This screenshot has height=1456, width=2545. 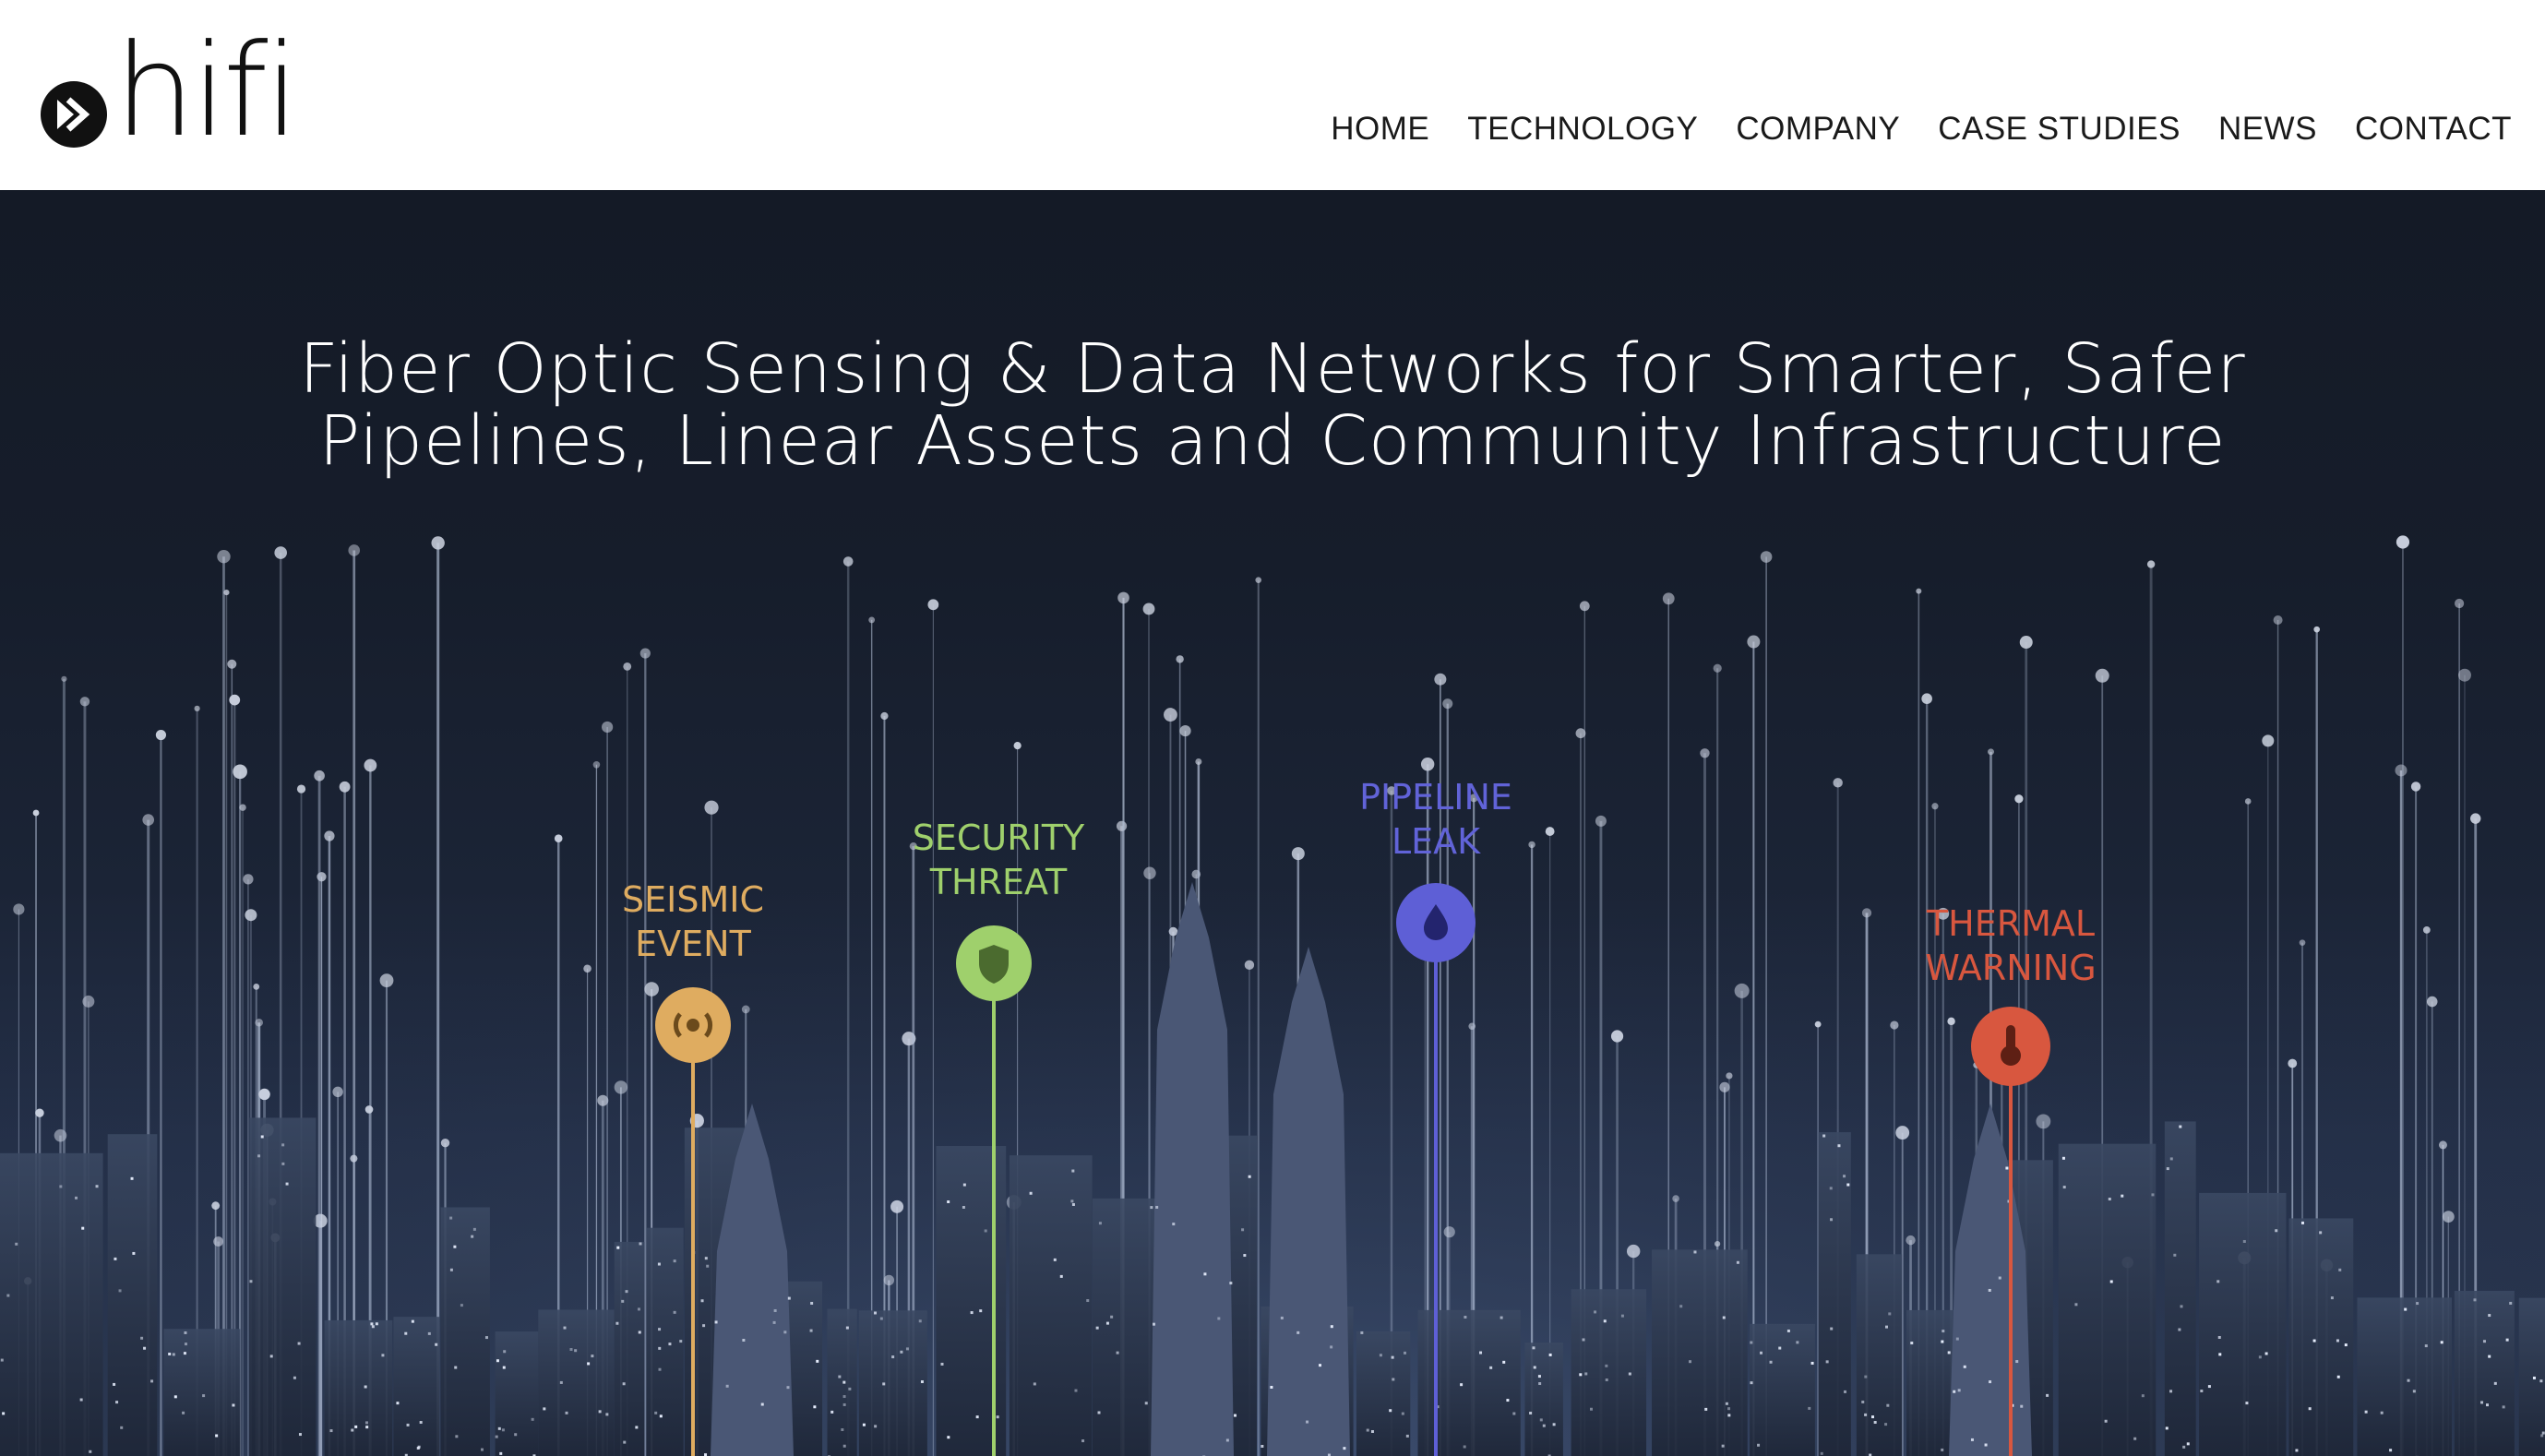 I want to click on nav-company: COMPANY, so click(x=1818, y=129).